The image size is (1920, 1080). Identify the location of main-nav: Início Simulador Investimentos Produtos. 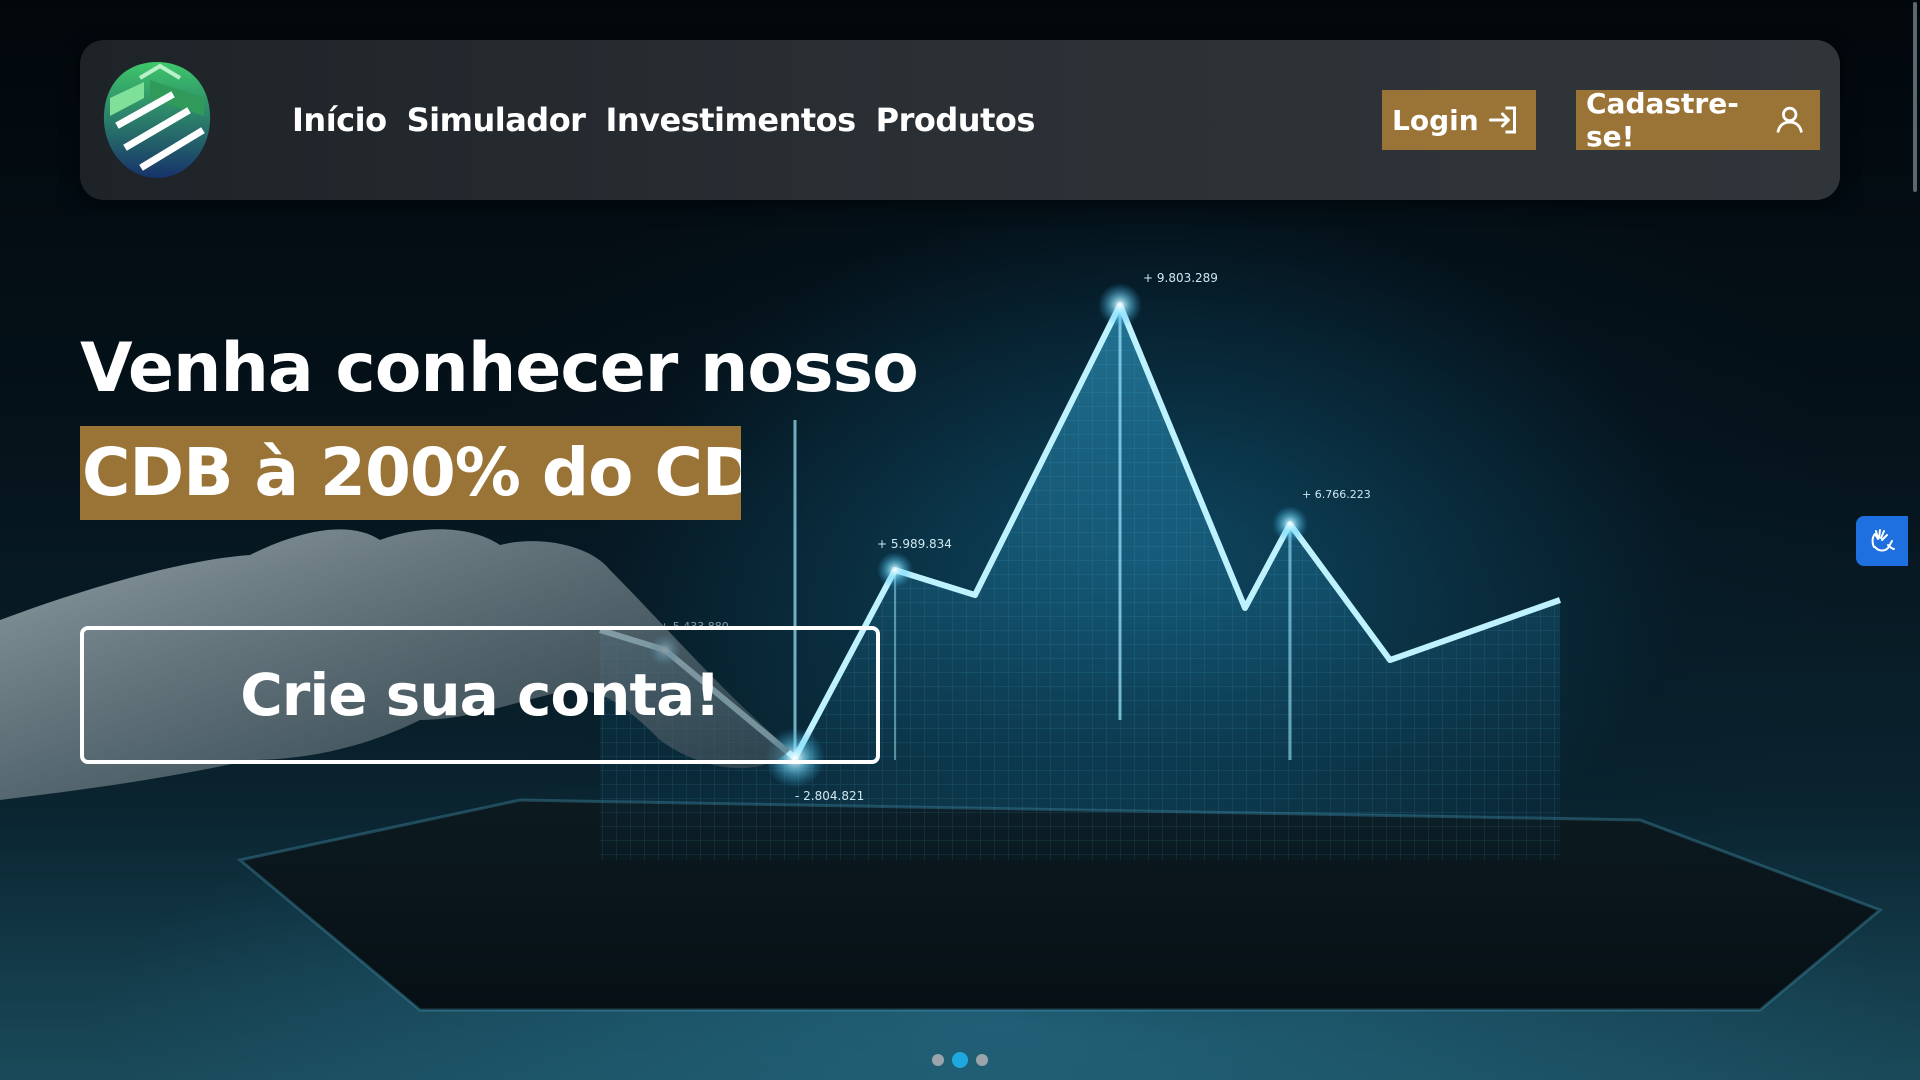
(663, 120).